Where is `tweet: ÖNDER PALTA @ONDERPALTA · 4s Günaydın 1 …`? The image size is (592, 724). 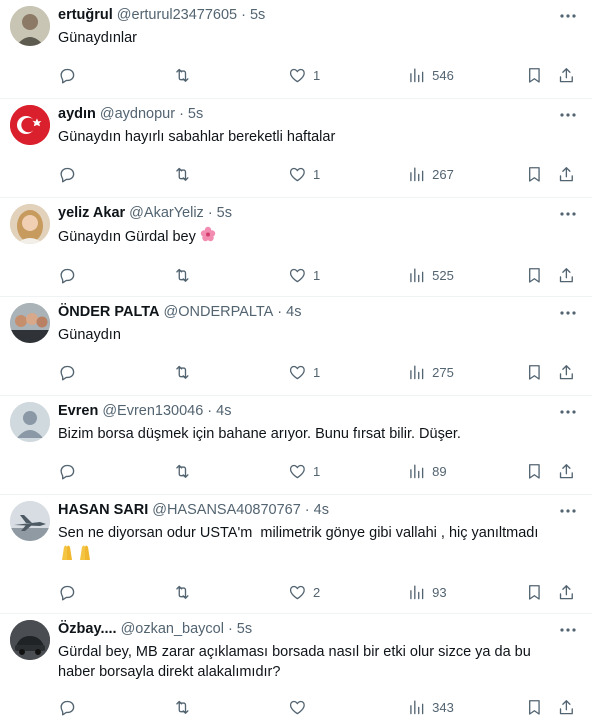
tweet: ÖNDER PALTA @ONDERPALTA · 4s Günaydın 1 … is located at coordinates (296, 346).